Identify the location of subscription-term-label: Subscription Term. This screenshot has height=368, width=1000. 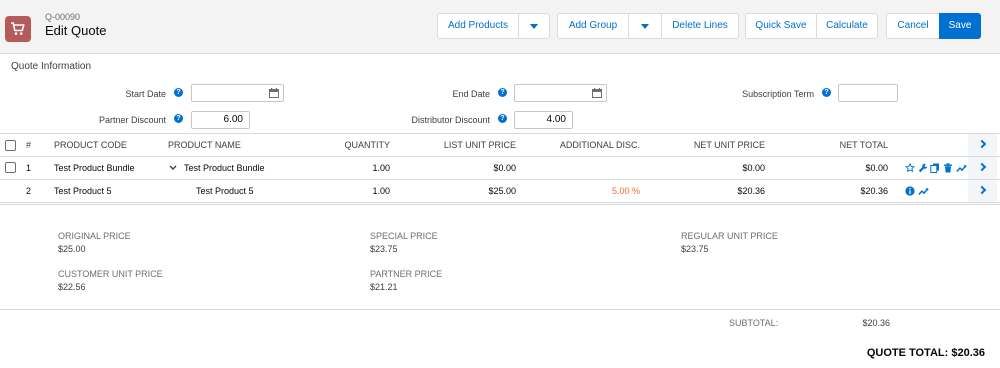
(778, 94).